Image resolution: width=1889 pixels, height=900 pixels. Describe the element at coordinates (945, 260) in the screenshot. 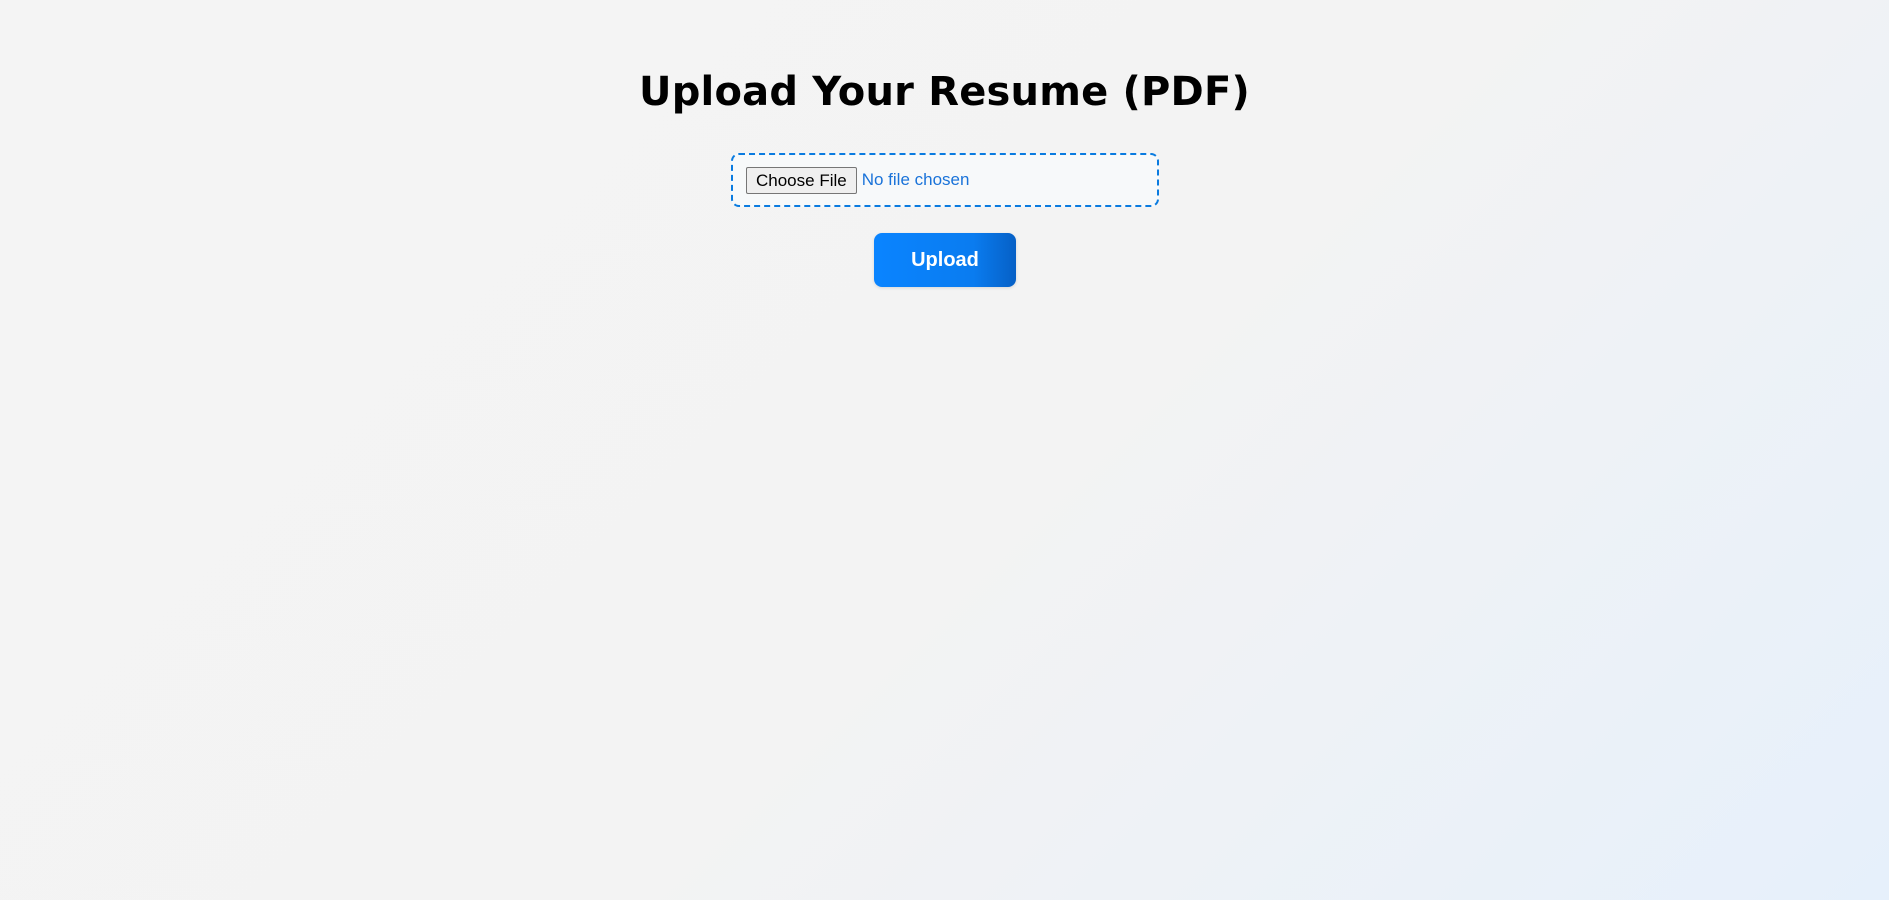

I see `upload-button: Upload` at that location.